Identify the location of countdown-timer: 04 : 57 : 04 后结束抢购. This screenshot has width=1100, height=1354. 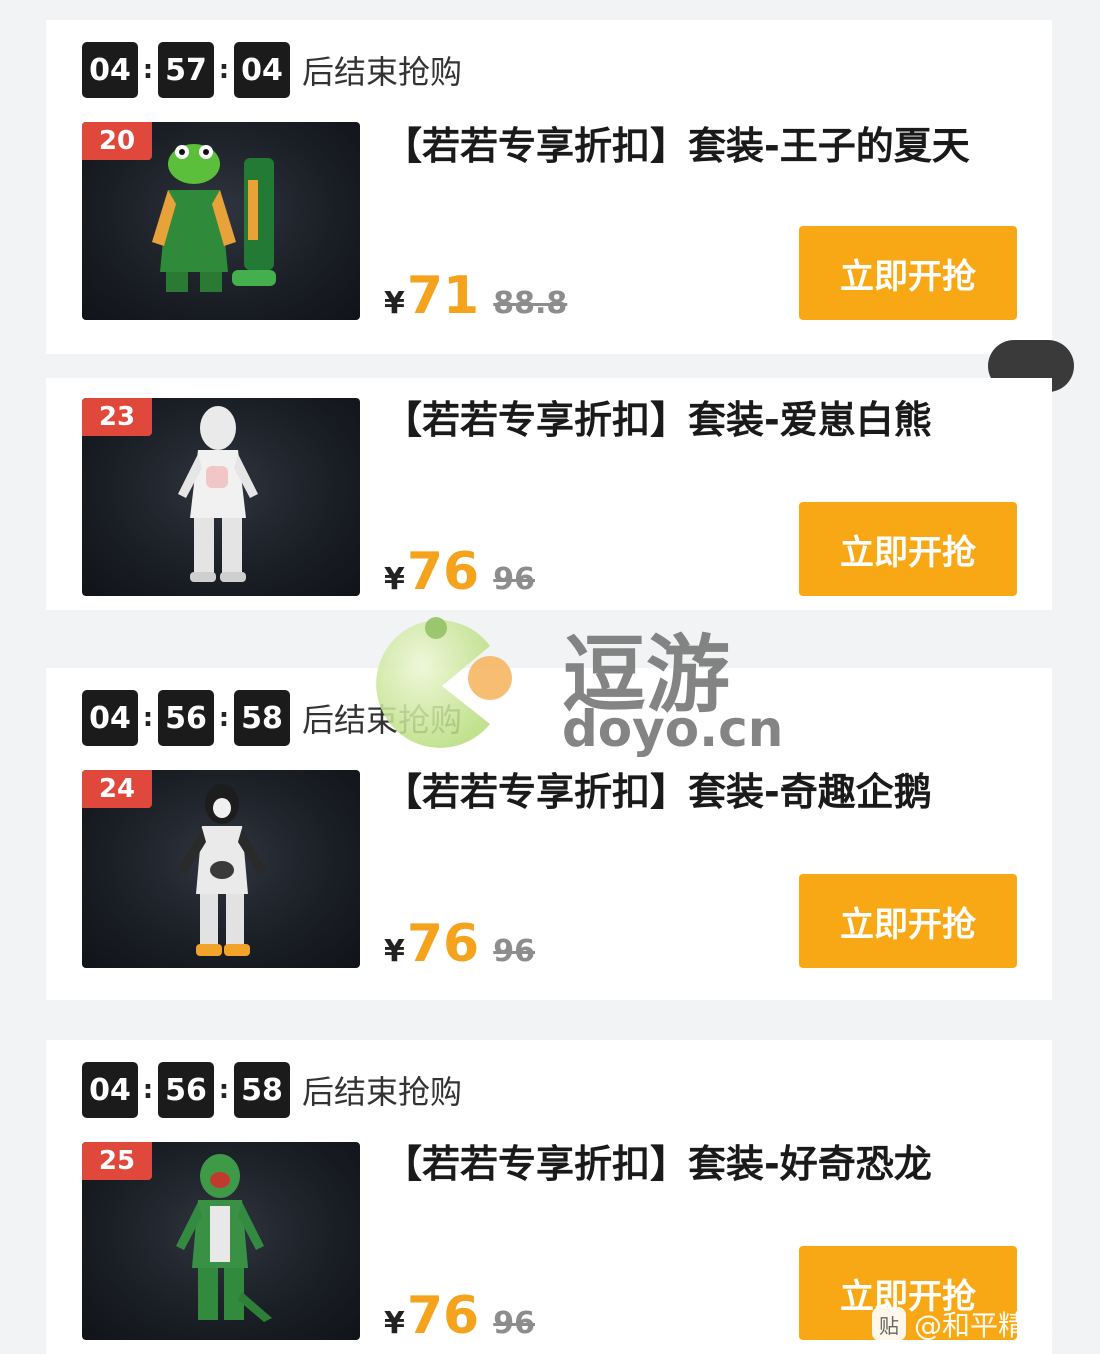
(272, 70).